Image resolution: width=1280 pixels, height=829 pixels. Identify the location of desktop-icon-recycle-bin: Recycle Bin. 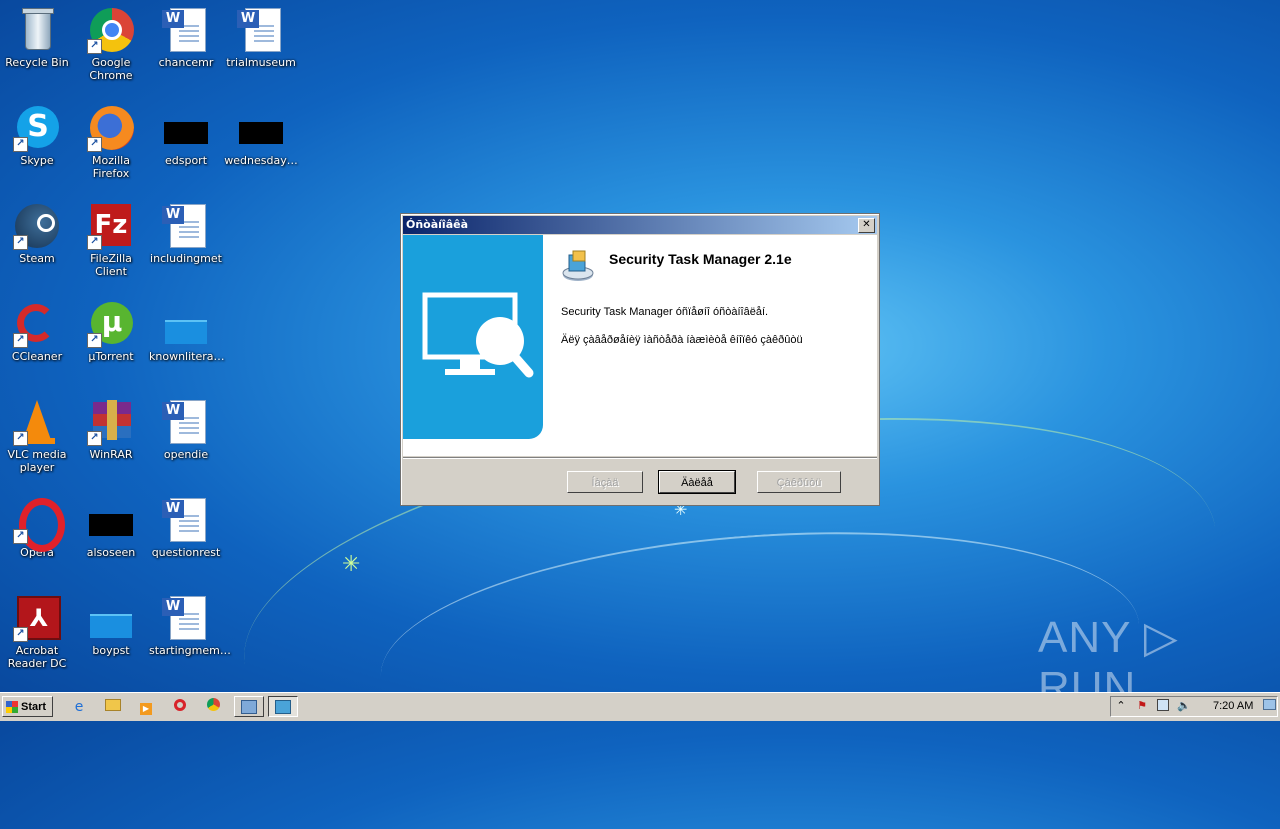
(37, 37).